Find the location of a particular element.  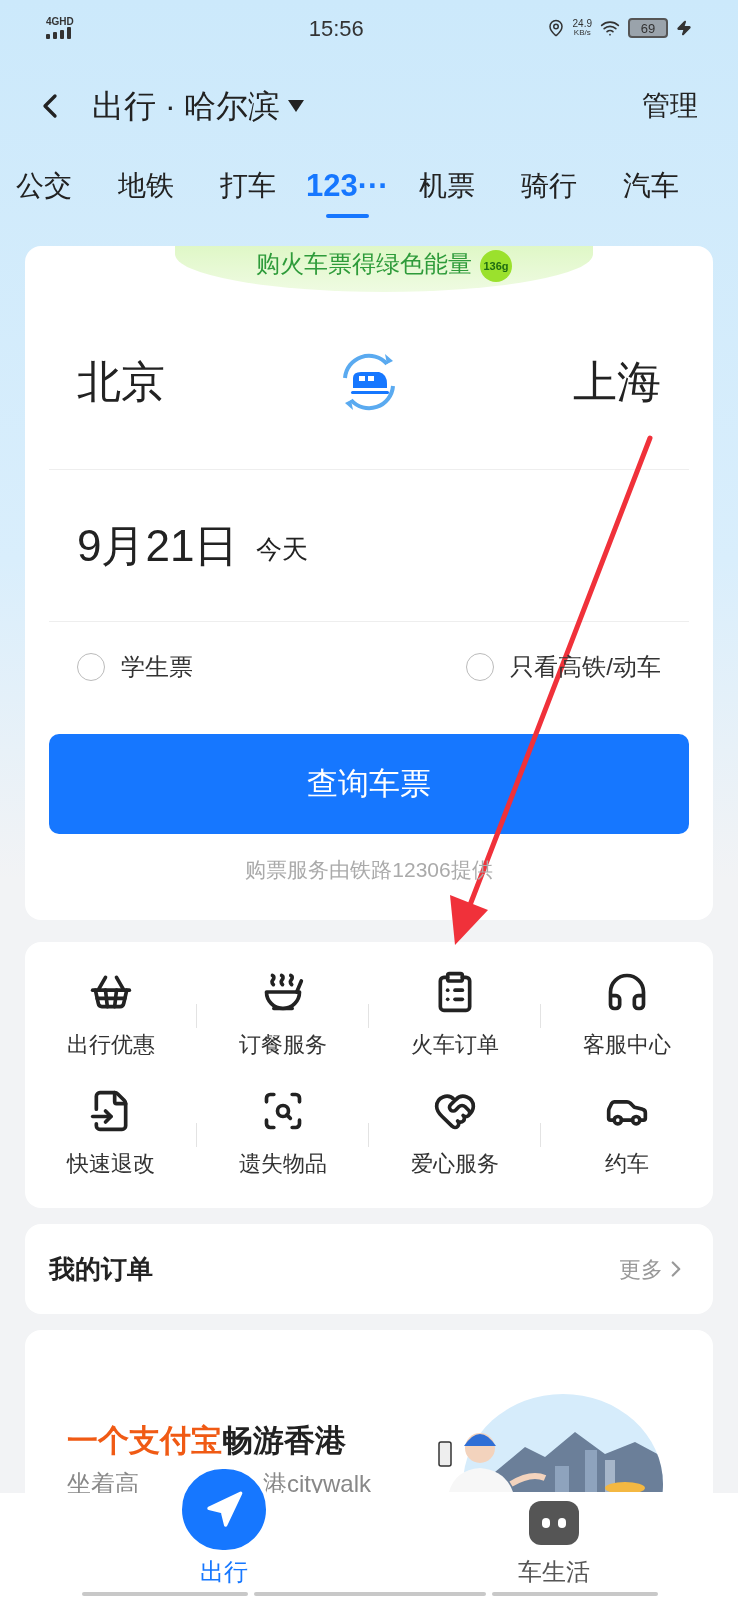

transport-tab: 打车 is located at coordinates (248, 186).